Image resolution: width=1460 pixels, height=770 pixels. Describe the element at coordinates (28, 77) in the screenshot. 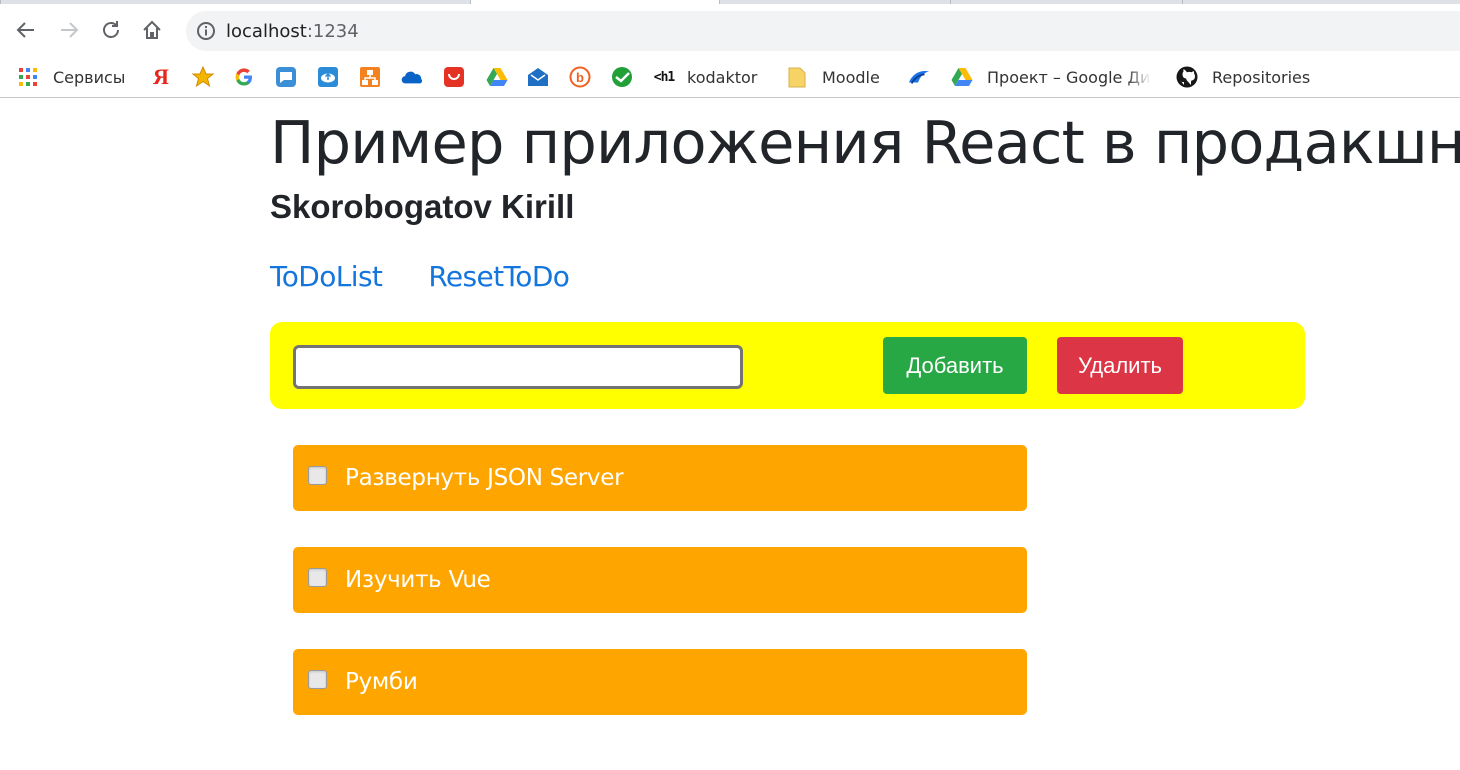

I see `apps-grid-icon` at that location.